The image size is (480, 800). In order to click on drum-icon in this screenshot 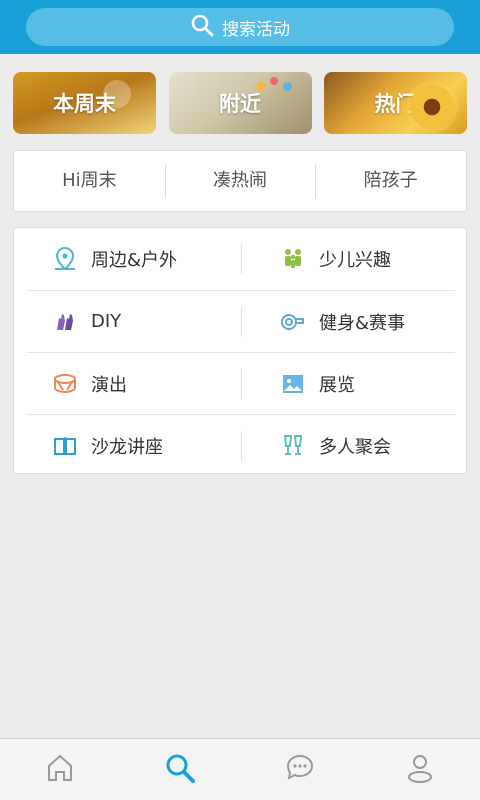, I will do `click(65, 384)`.